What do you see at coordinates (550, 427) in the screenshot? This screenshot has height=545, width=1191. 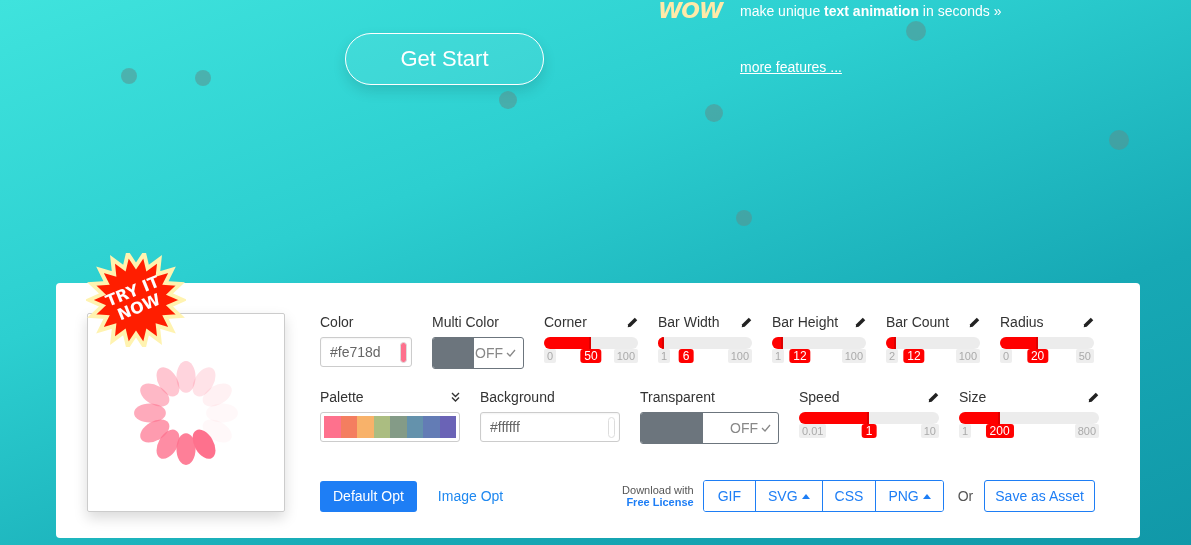 I see `color-input: #ffffff` at bounding box center [550, 427].